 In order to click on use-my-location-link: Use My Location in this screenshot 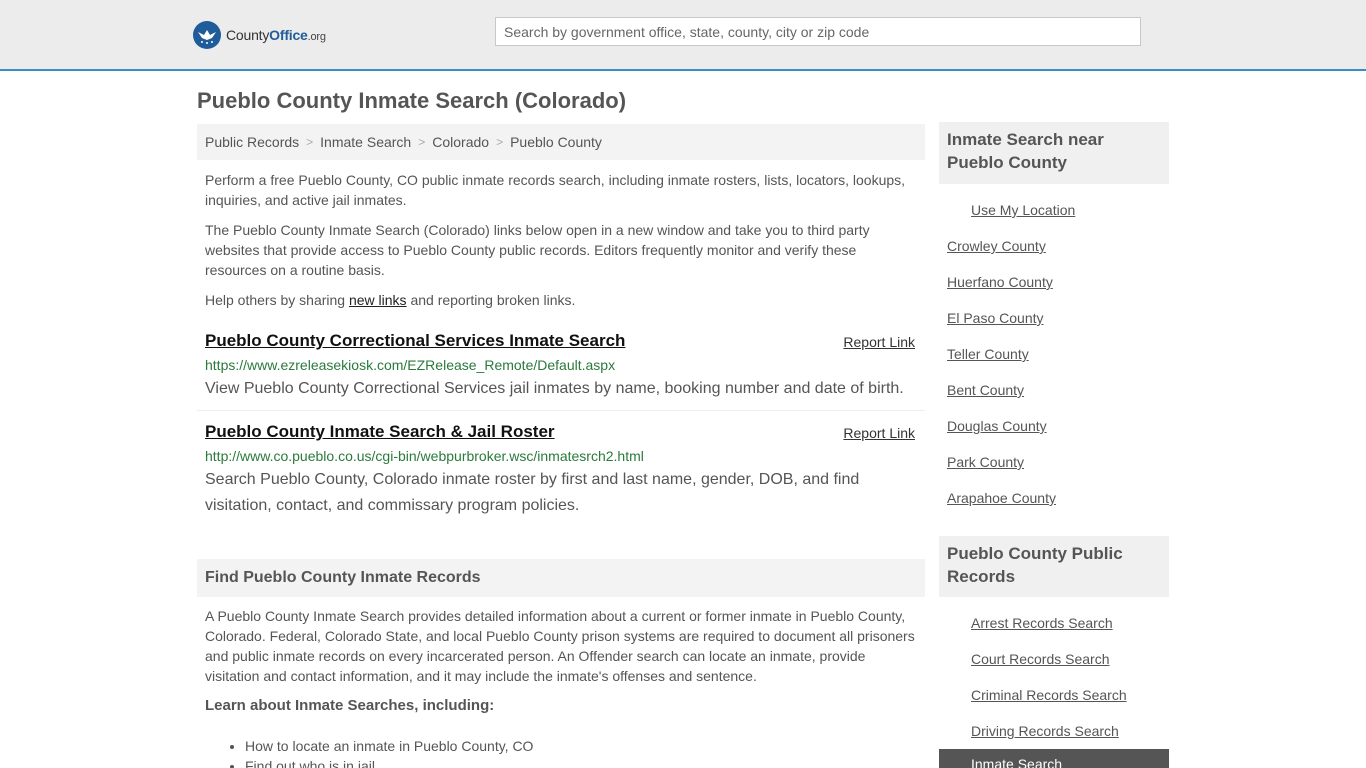, I will do `click(1023, 210)`.